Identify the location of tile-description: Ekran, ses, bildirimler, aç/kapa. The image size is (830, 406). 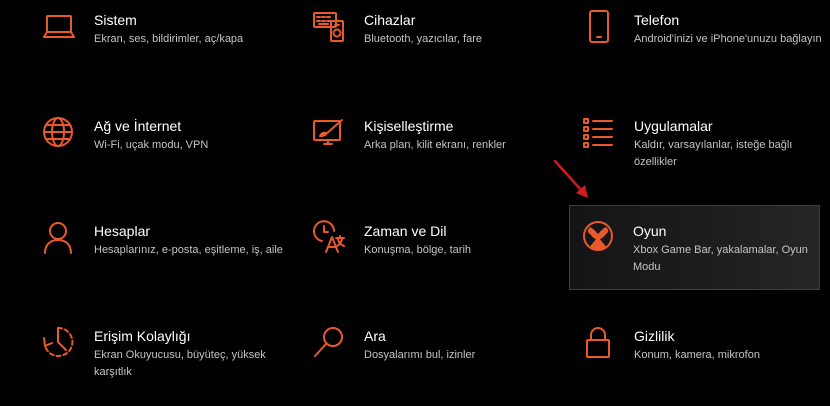
(169, 39).